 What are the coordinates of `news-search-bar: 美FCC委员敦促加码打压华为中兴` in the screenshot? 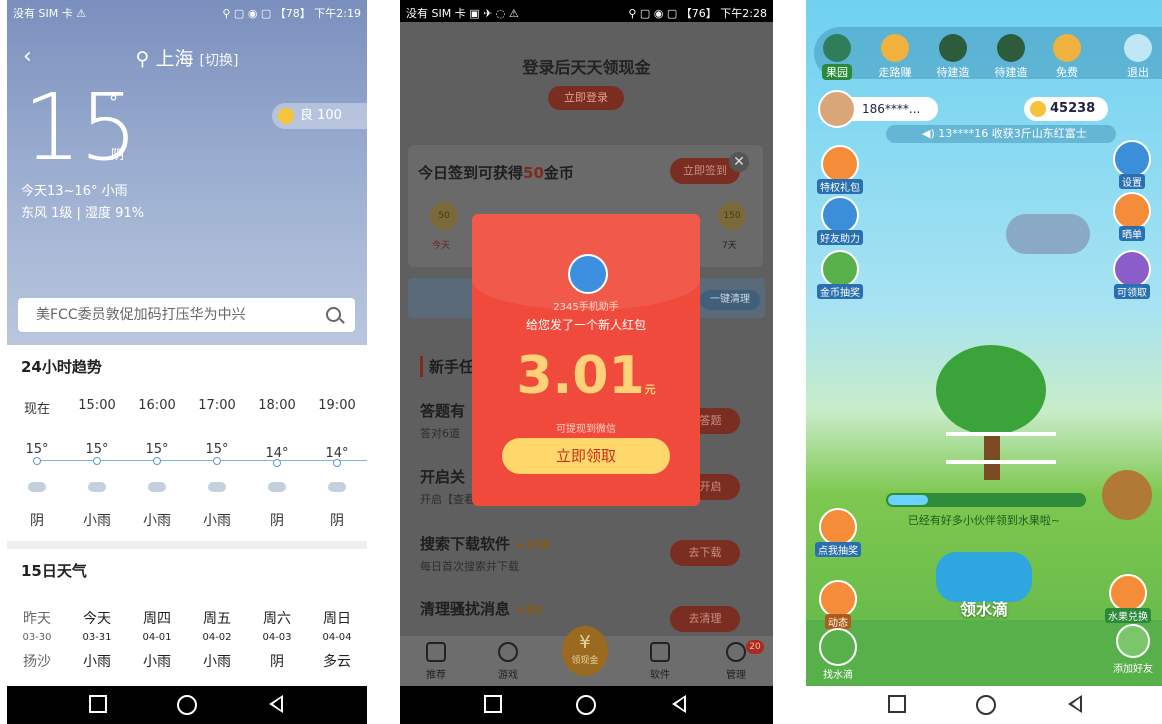 It's located at (186, 315).